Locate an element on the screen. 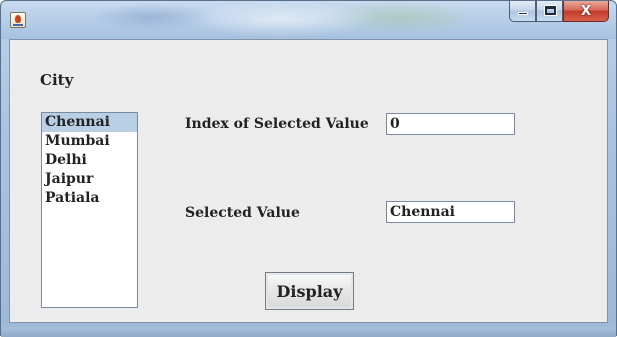  maximize-button is located at coordinates (549, 11).